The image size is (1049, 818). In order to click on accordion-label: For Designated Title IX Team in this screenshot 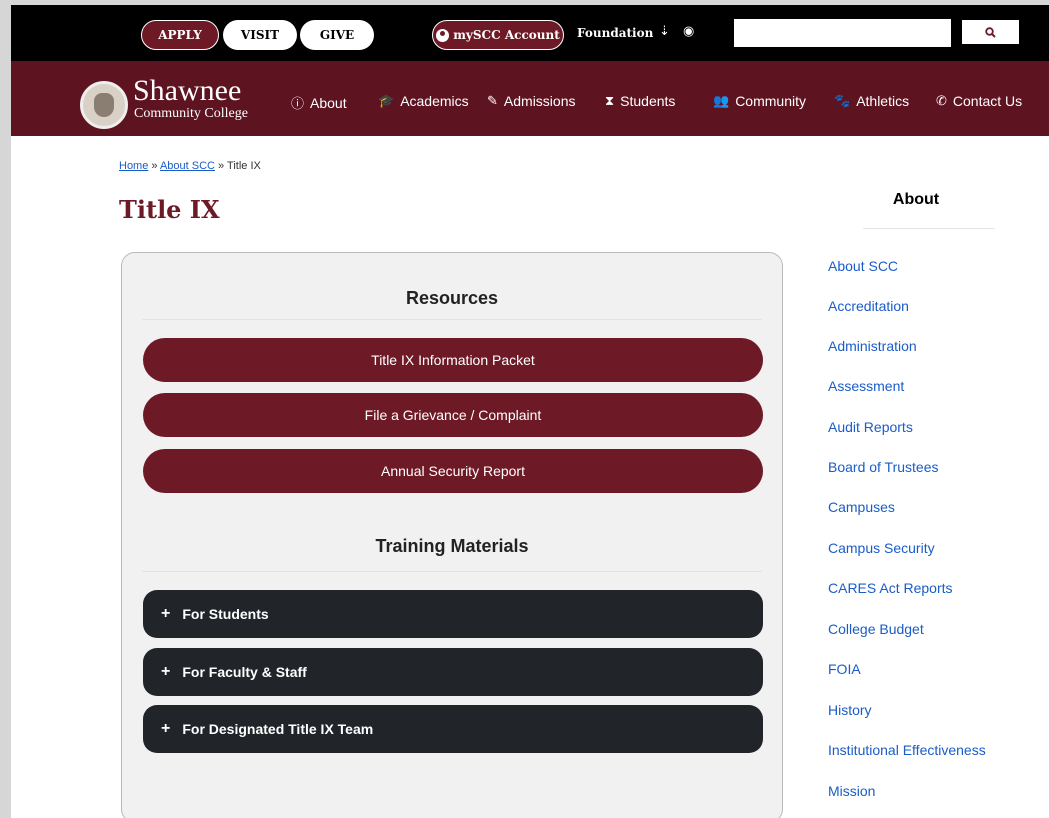, I will do `click(278, 729)`.